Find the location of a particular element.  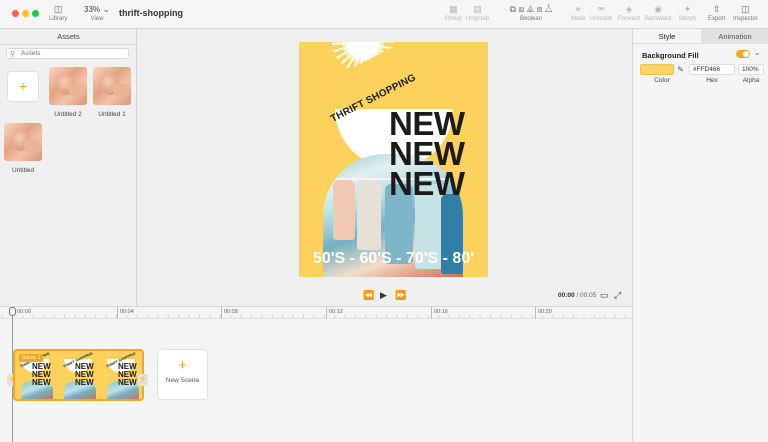

ruler-tick-label: 00:16 is located at coordinates (441, 312).